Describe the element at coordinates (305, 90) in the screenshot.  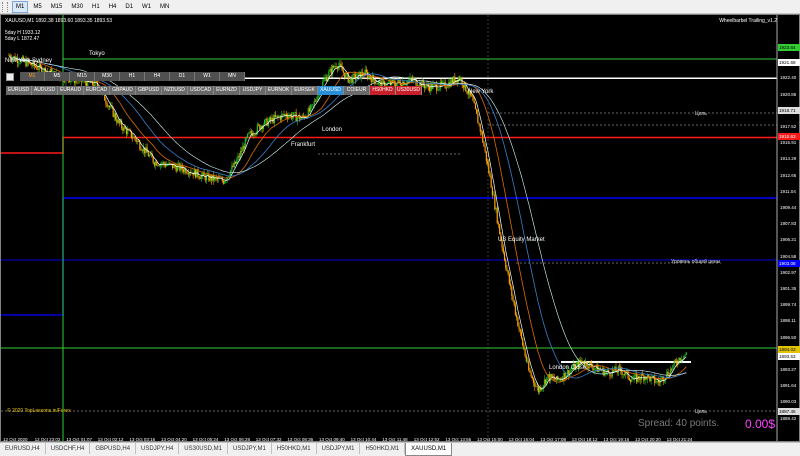
I see `panel-symbol-eursek: EURSEK` at that location.